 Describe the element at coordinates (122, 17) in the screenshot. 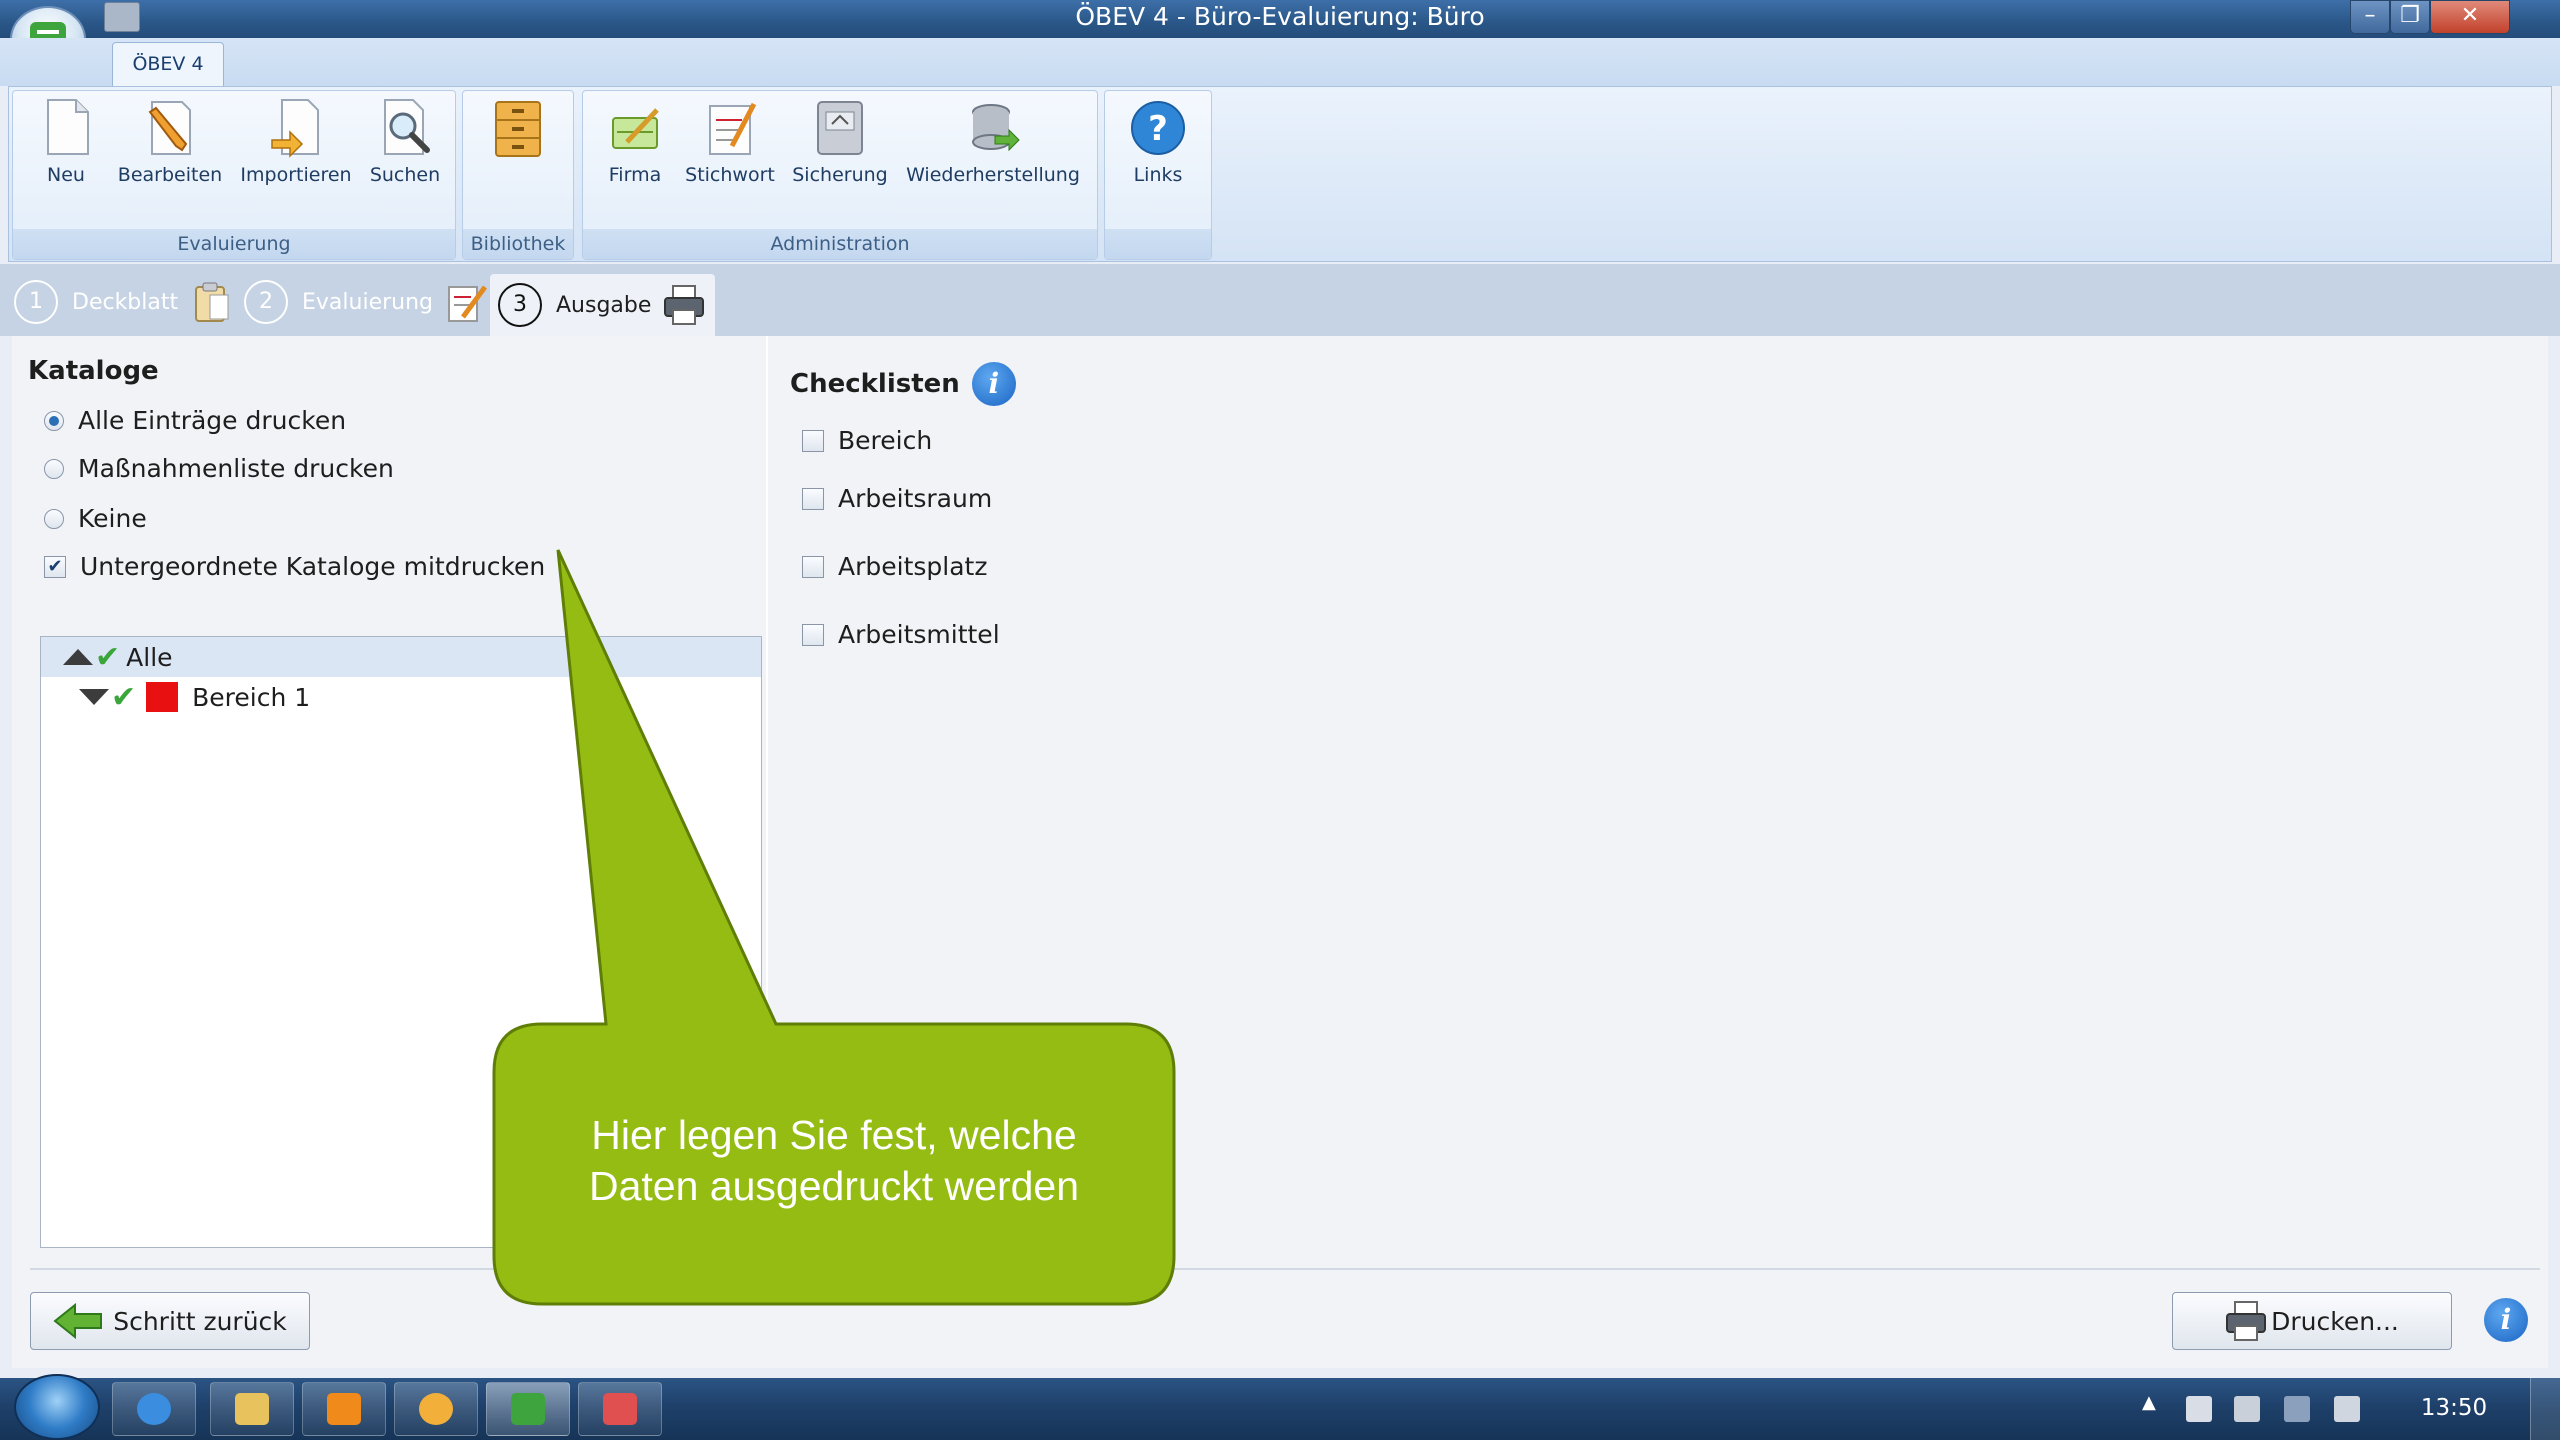

I see `quick-access-save-icon` at that location.